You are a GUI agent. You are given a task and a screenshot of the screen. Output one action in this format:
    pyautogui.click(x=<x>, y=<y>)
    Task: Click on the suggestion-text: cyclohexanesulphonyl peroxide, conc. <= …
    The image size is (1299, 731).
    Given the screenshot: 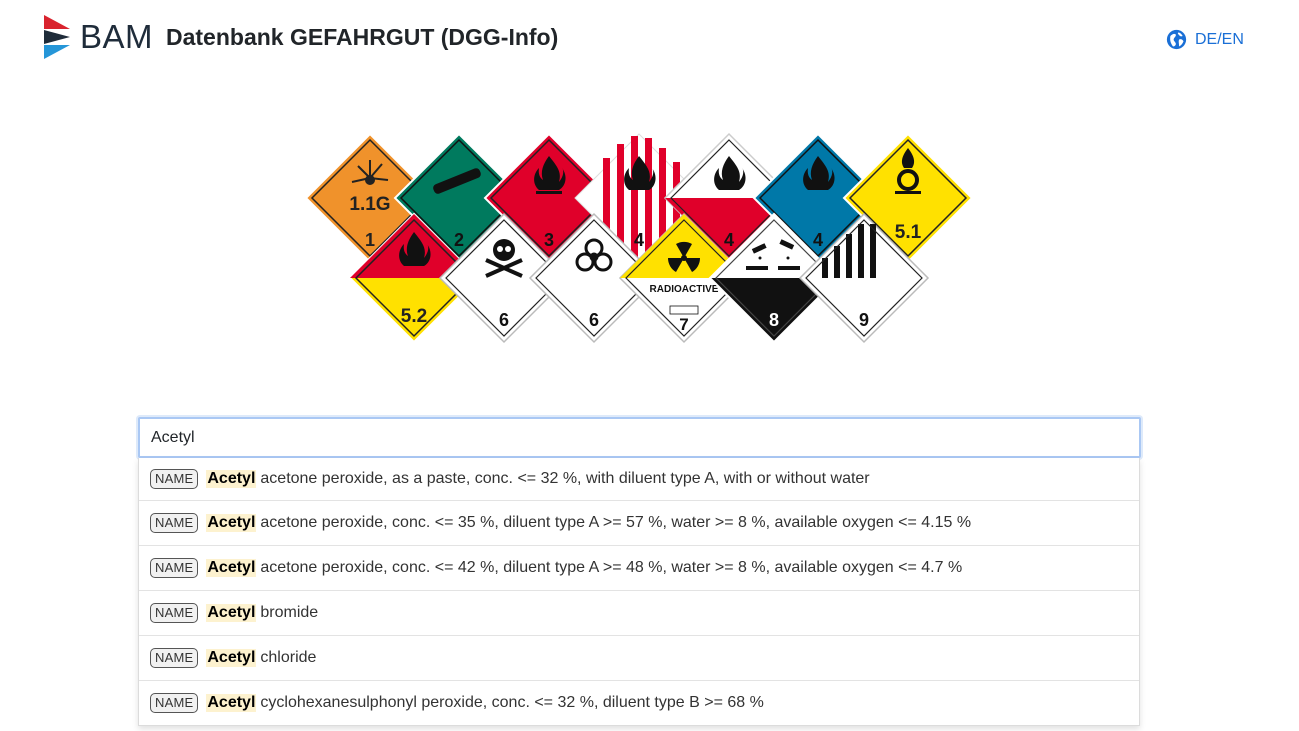 What is the action you would take?
    pyautogui.click(x=512, y=702)
    